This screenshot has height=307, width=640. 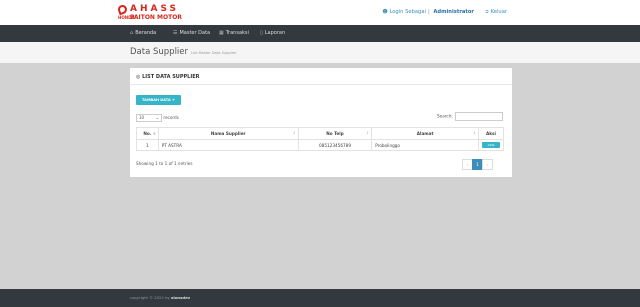 I want to click on col-label: Aksi, so click(x=491, y=133).